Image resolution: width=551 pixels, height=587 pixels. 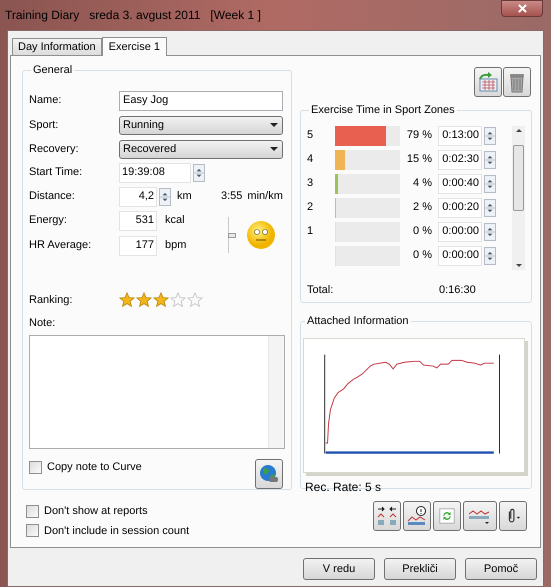 What do you see at coordinates (185, 196) in the screenshot?
I see `unit-label: km` at bounding box center [185, 196].